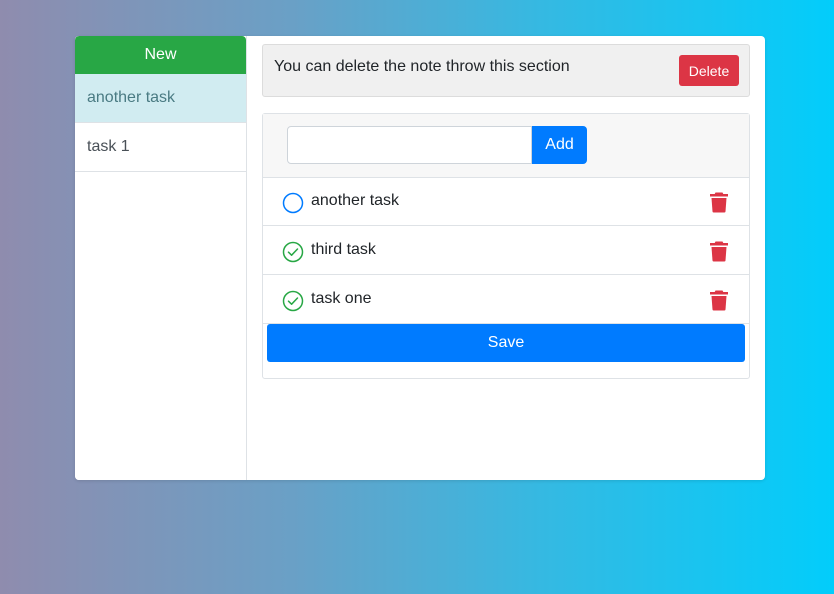  Describe the element at coordinates (341, 298) in the screenshot. I see `task-label: task one` at that location.